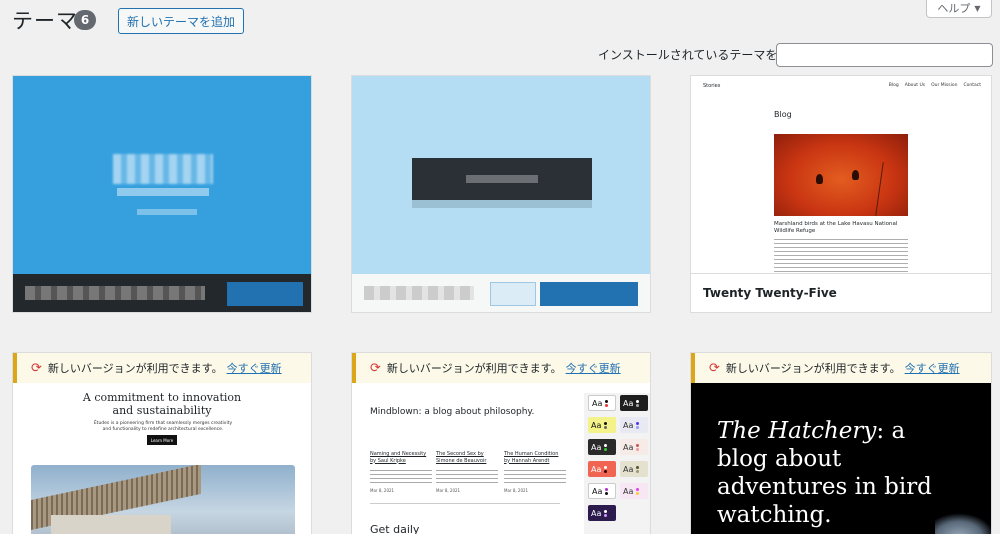 This screenshot has height=534, width=1000. I want to click on preview-nav-item: Contact, so click(972, 85).